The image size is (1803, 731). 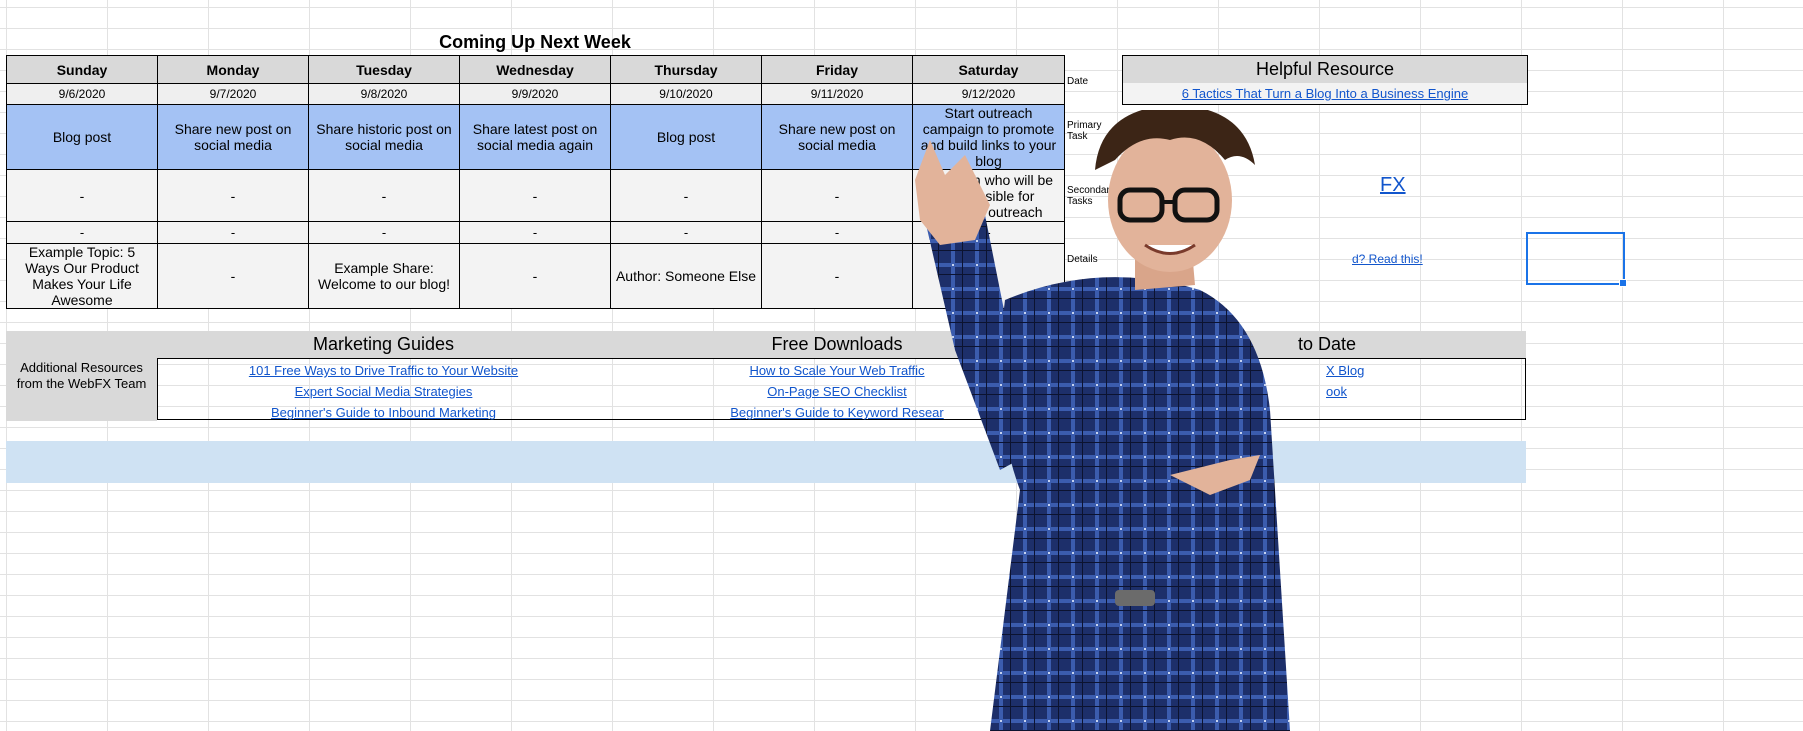 What do you see at coordinates (82, 69) in the screenshot?
I see `day-header-sunday: Sunday` at bounding box center [82, 69].